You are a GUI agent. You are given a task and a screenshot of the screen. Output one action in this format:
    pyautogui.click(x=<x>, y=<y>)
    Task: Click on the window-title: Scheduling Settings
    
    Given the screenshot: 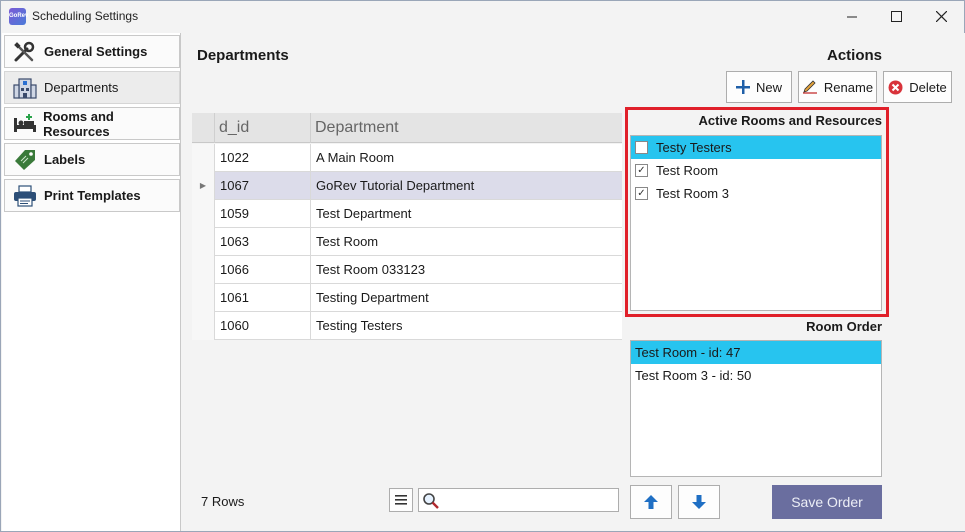 What is the action you would take?
    pyautogui.click(x=85, y=16)
    